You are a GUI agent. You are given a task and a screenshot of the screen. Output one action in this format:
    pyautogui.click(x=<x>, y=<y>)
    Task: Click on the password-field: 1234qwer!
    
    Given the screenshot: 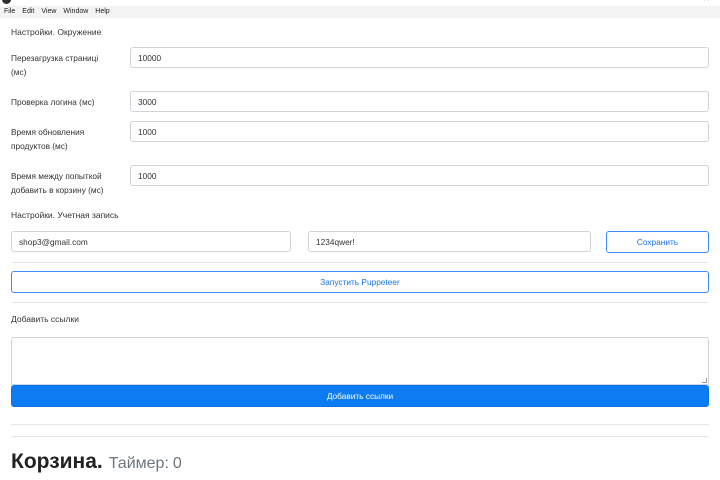 What is the action you would take?
    pyautogui.click(x=449, y=241)
    